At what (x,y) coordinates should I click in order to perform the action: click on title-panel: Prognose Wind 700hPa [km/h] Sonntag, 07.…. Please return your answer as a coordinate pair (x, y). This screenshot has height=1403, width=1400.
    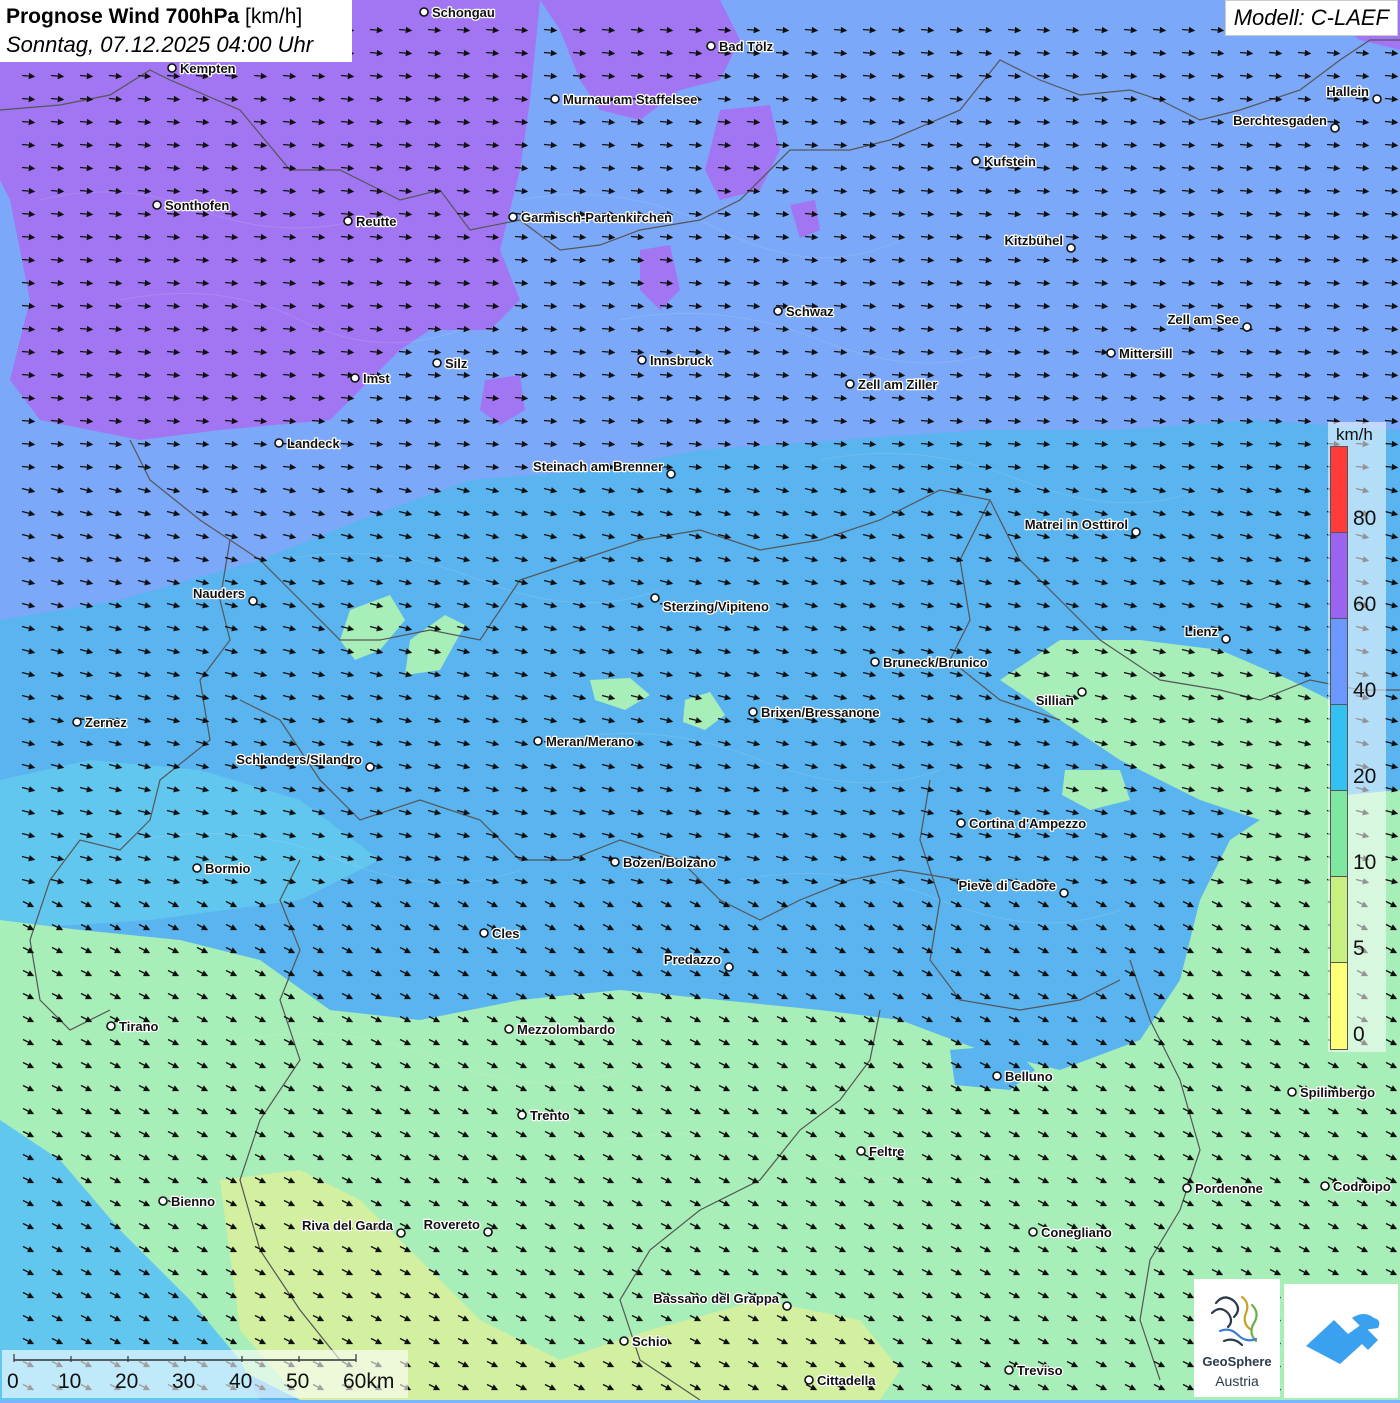
    Looking at the image, I should click on (176, 31).